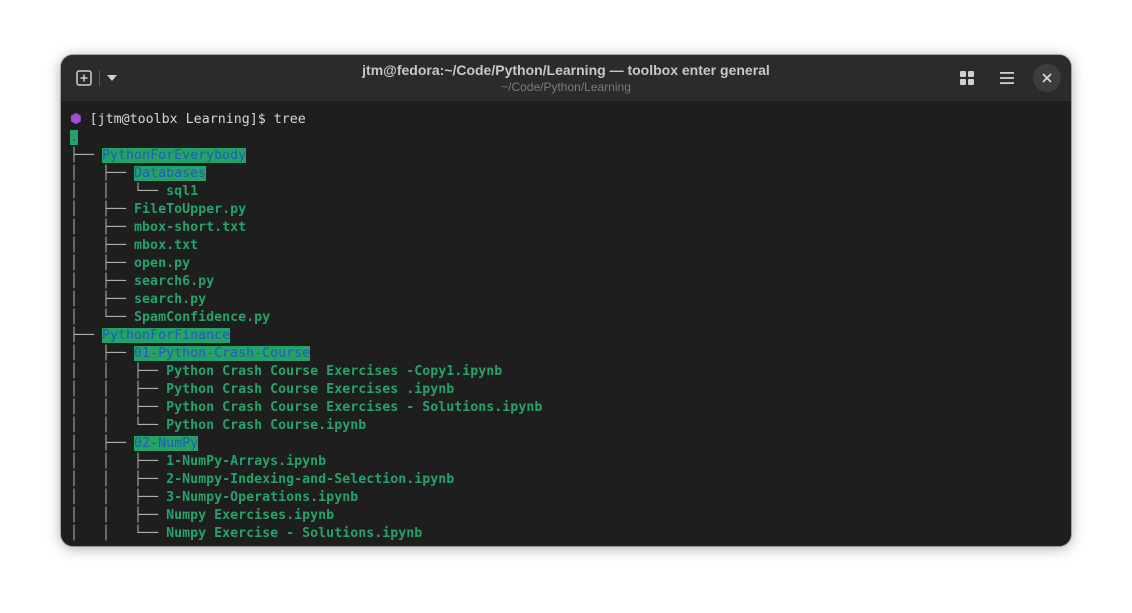 The image size is (1132, 613). Describe the element at coordinates (76, 119) in the screenshot. I see `hexagon-icon: ⬢` at that location.